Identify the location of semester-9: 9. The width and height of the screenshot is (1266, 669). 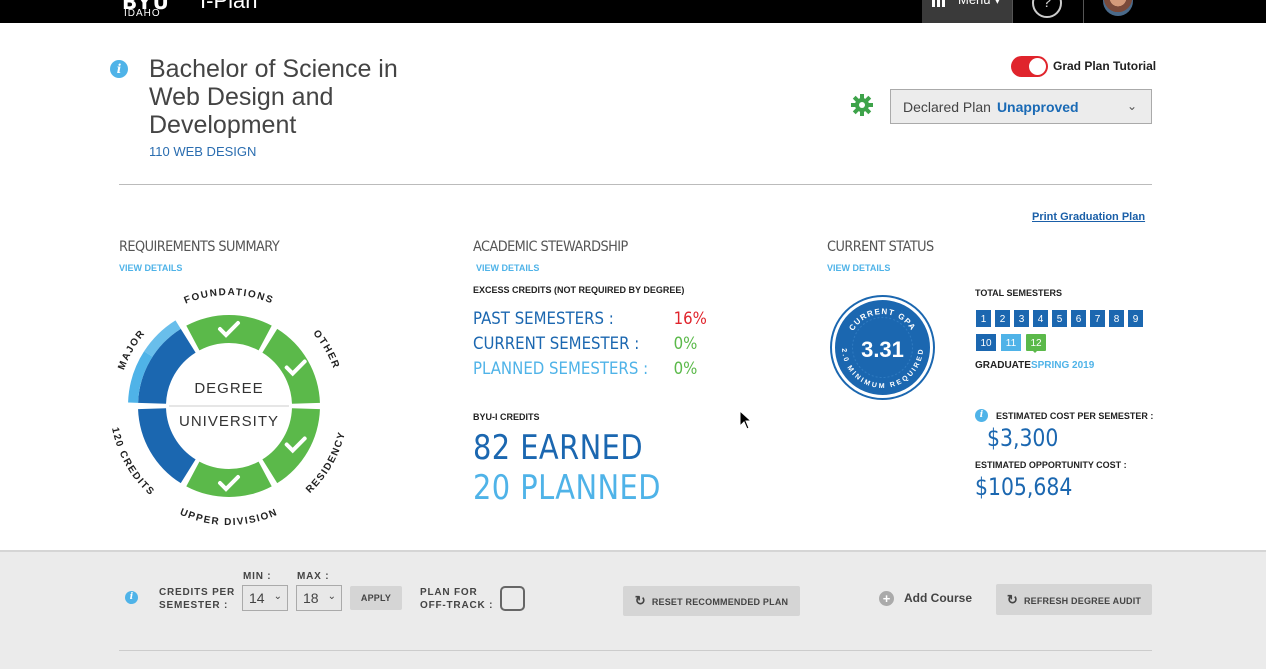
(1135, 318).